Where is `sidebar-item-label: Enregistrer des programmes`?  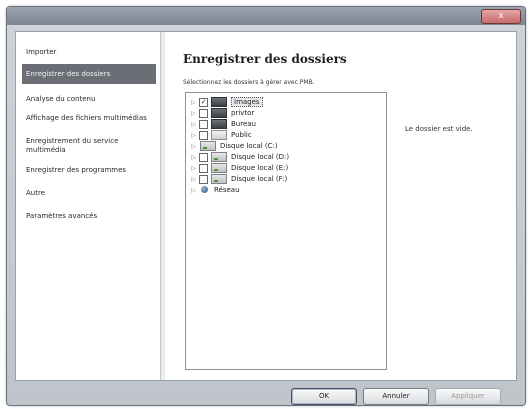 sidebar-item-label: Enregistrer des programmes is located at coordinates (76, 170).